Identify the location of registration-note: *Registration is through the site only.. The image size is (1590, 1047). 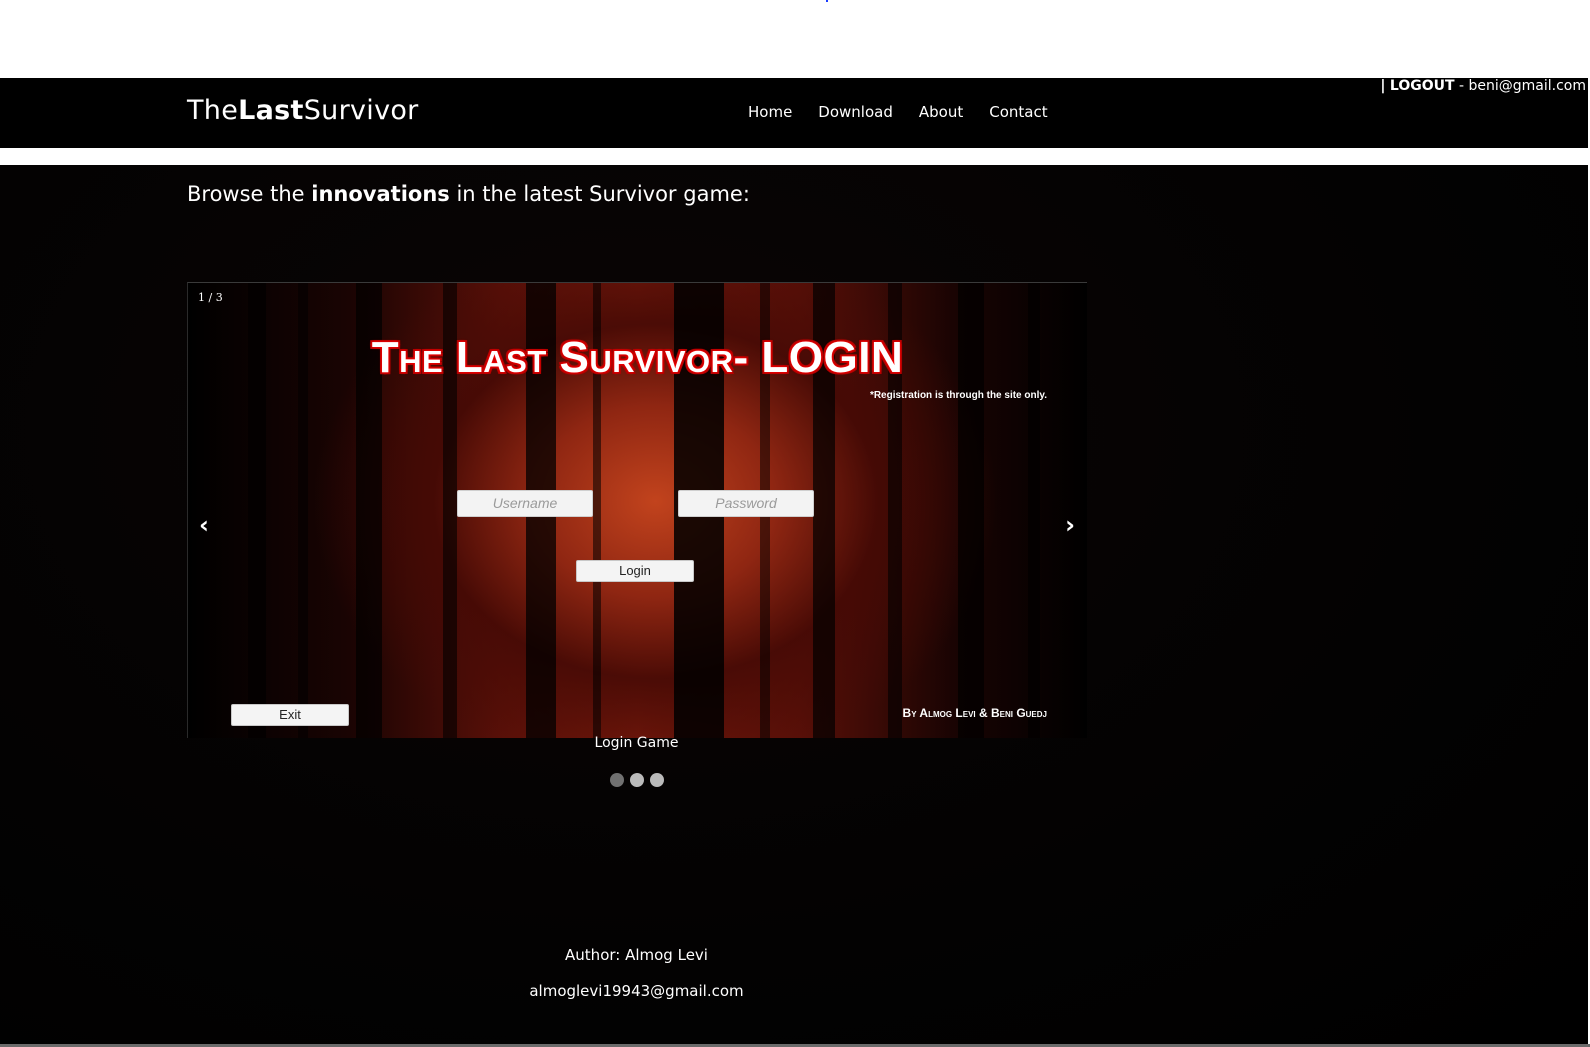
(958, 395).